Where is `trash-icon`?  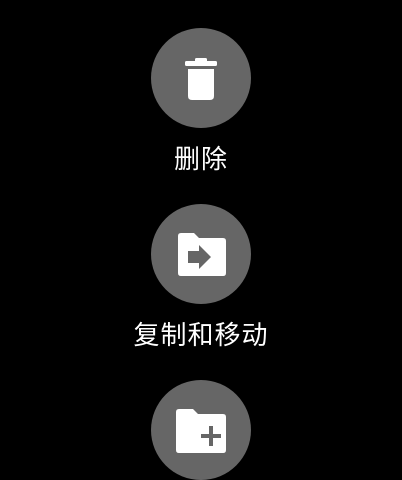 trash-icon is located at coordinates (201, 79).